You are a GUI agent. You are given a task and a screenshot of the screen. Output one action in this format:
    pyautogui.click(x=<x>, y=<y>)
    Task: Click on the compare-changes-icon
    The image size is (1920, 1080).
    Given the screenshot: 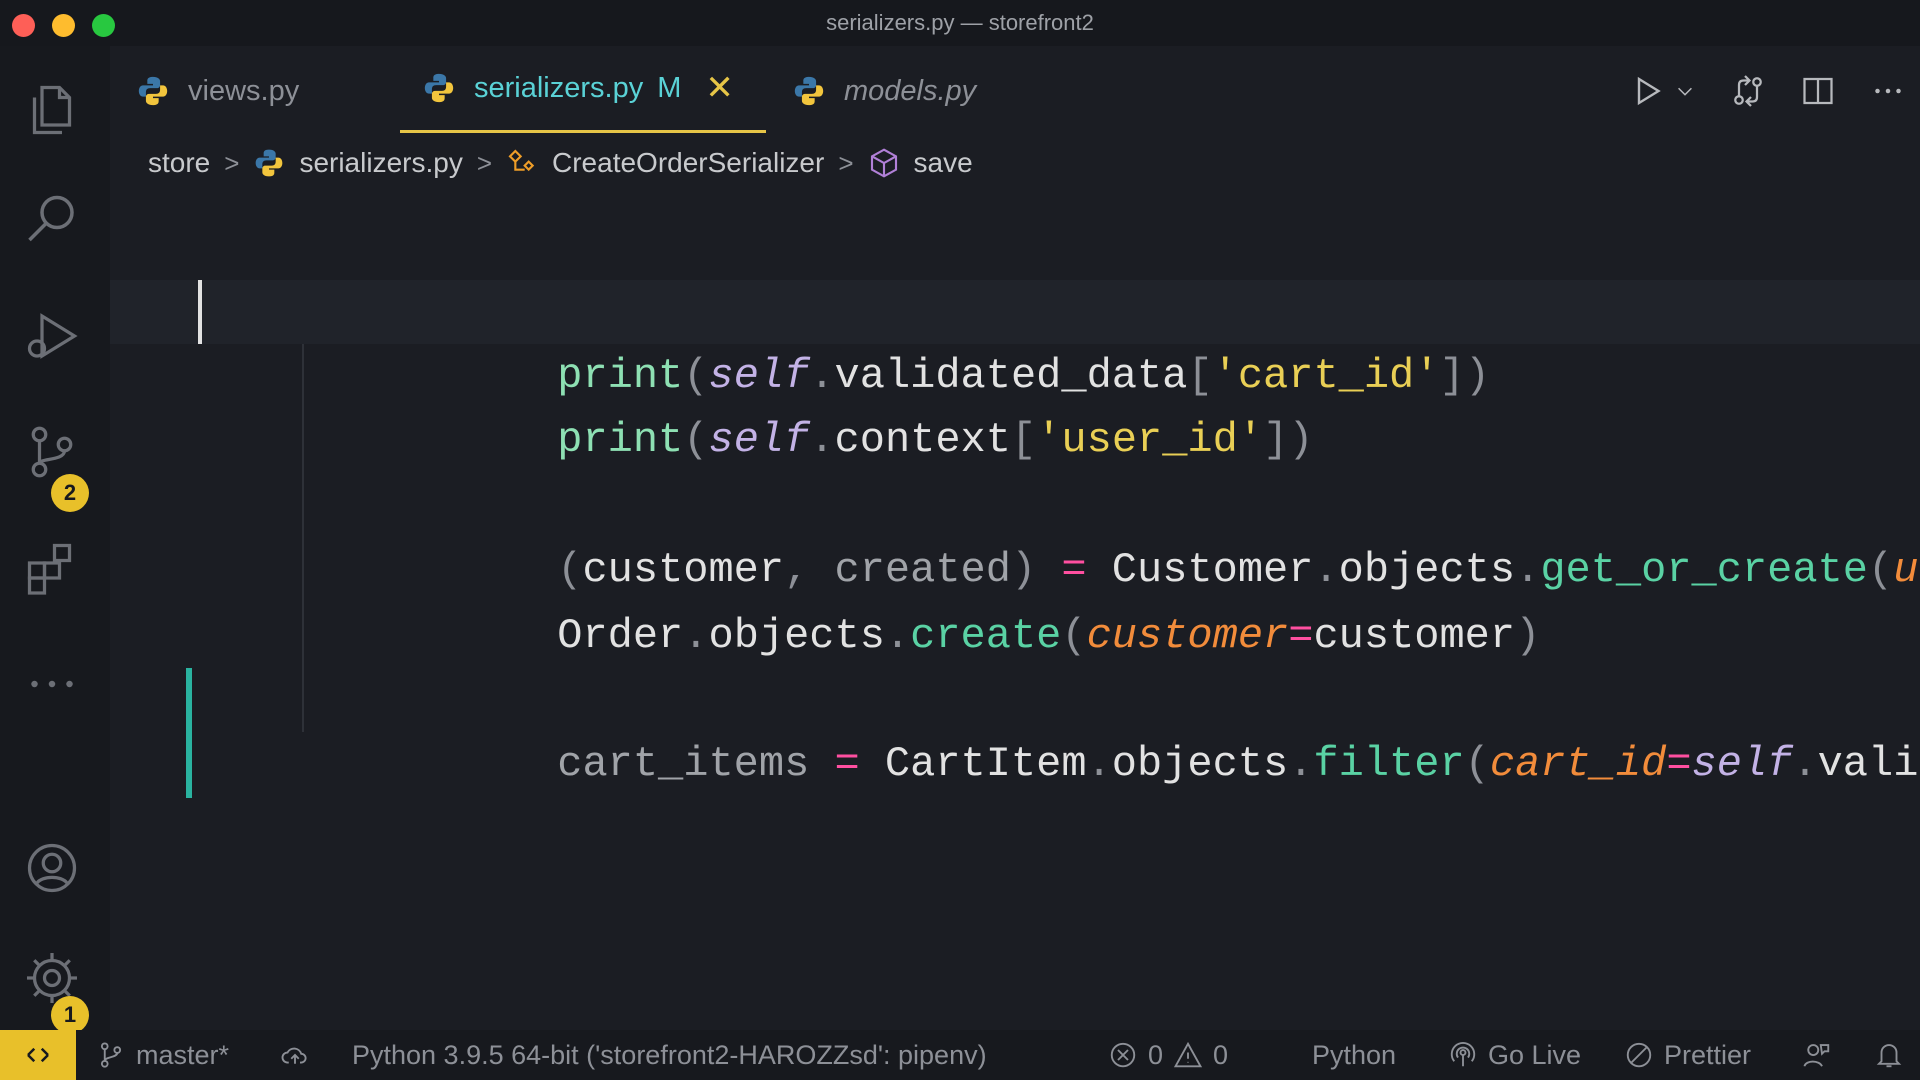 What is the action you would take?
    pyautogui.click(x=1748, y=91)
    